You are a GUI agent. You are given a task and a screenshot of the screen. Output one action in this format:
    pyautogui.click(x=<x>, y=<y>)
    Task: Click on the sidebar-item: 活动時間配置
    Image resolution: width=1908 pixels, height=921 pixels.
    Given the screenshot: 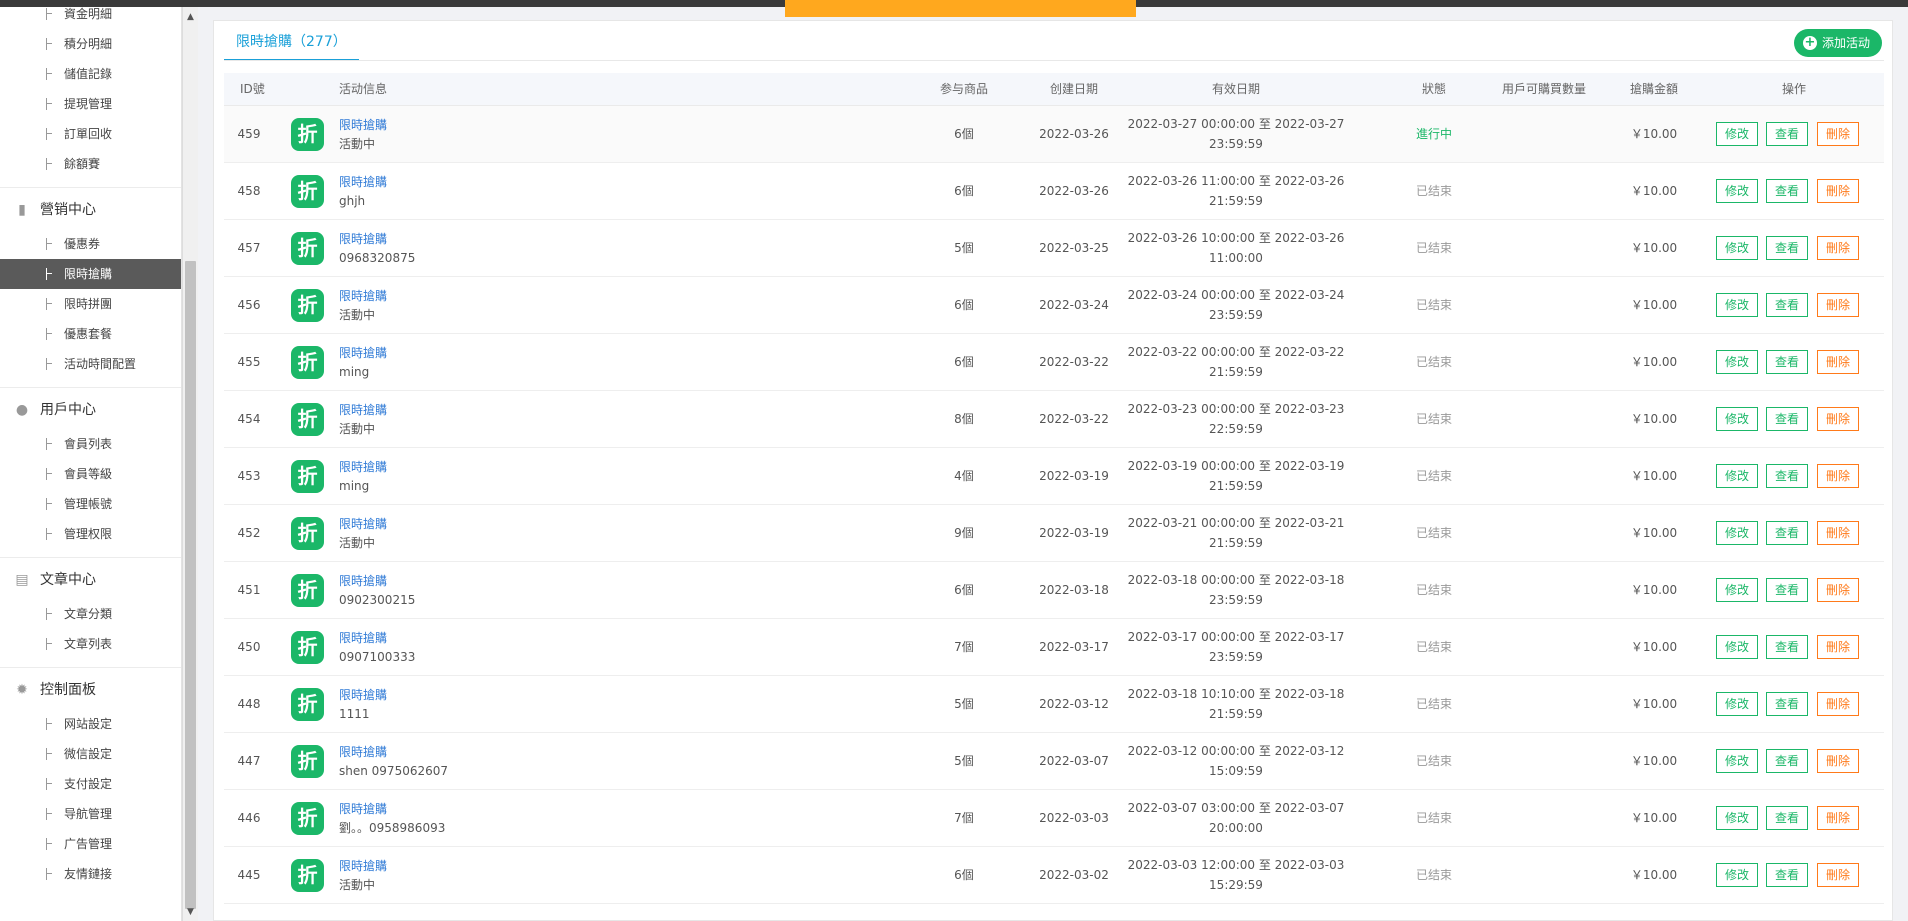 What is the action you would take?
    pyautogui.click(x=90, y=364)
    